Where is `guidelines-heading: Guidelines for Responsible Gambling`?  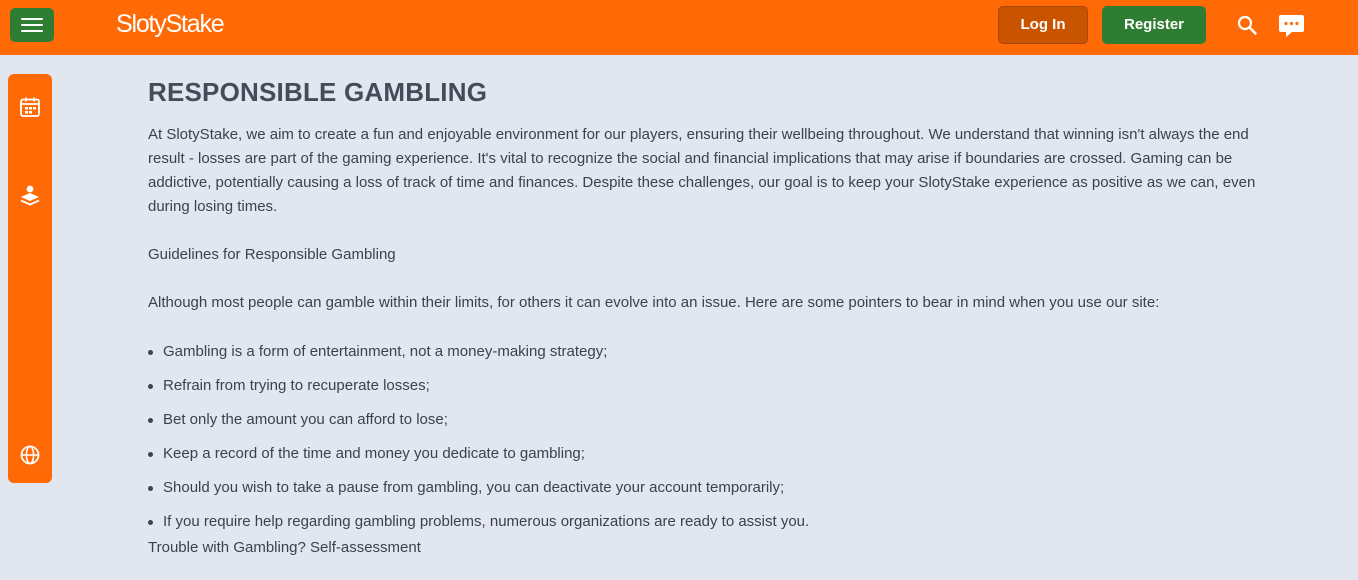 guidelines-heading: Guidelines for Responsible Gambling is located at coordinates (272, 254).